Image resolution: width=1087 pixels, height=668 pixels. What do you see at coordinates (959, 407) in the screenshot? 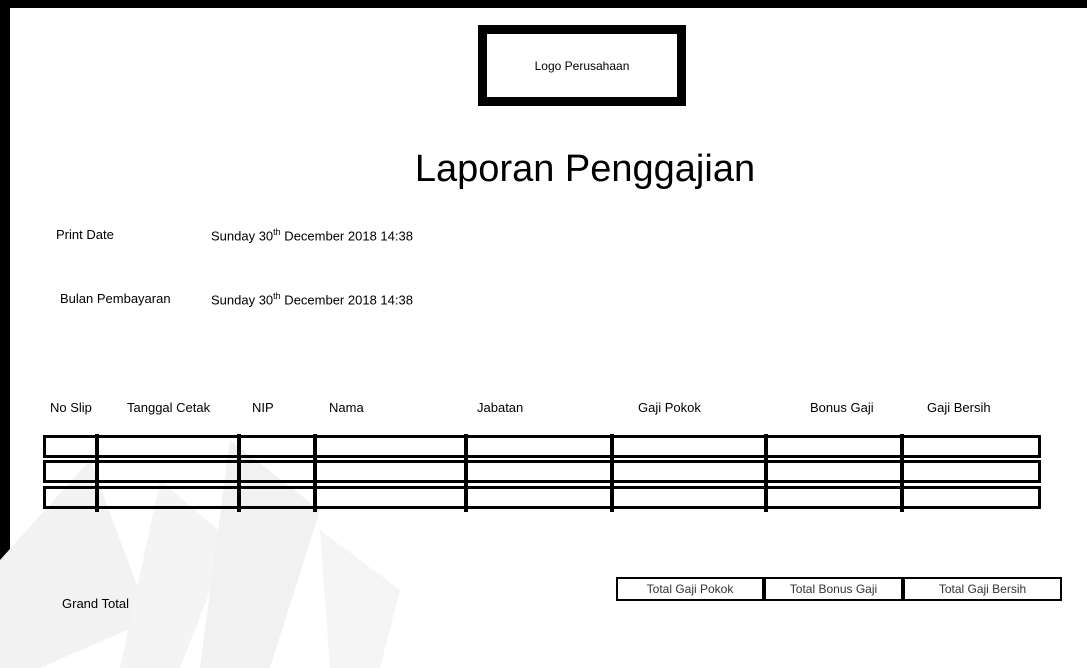
I see `col-header-gaji-bersih: Gaji Bersih` at bounding box center [959, 407].